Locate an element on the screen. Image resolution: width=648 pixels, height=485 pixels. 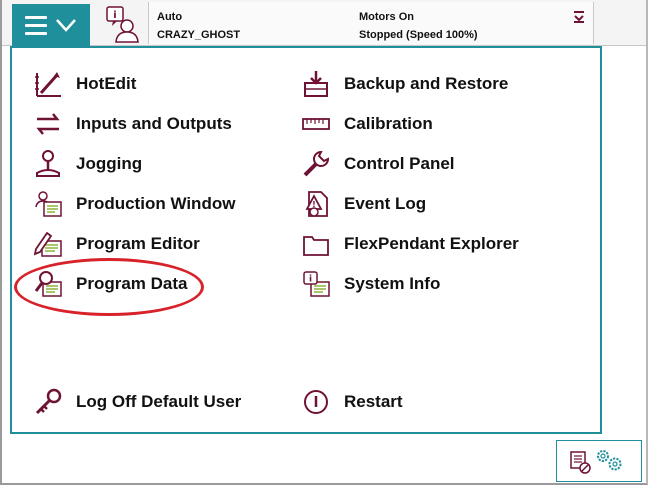
menu-item-label: HotEdit is located at coordinates (106, 83).